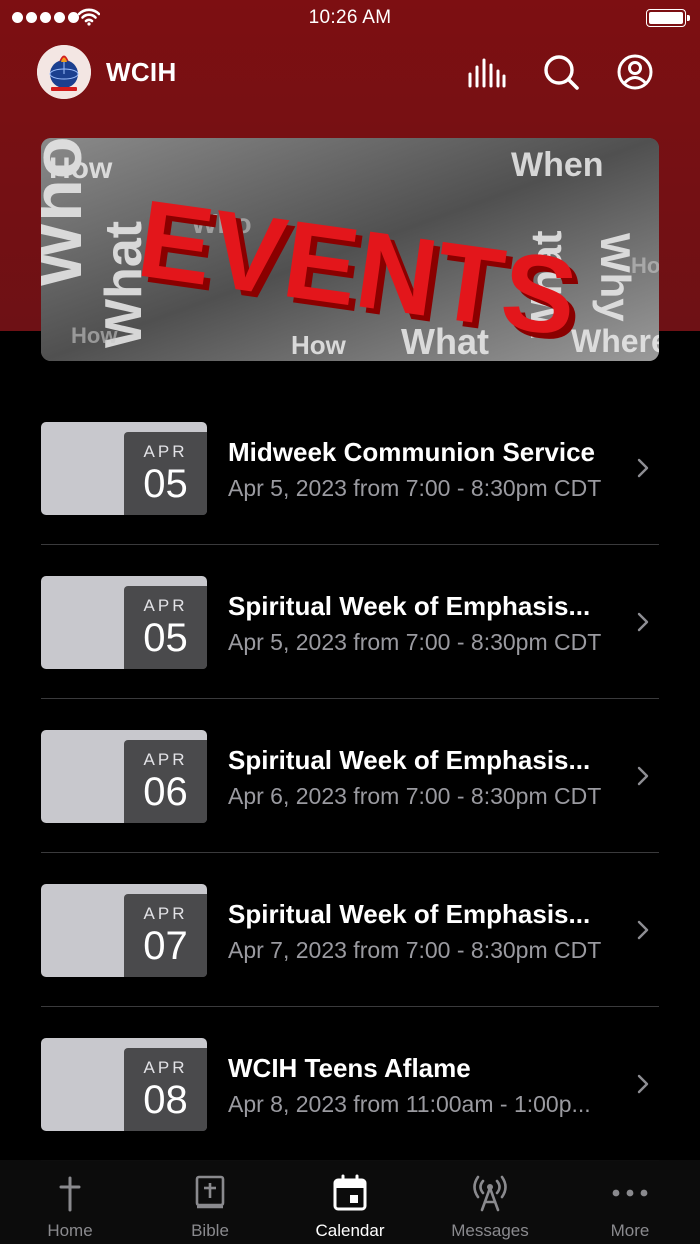 The height and width of the screenshot is (1244, 700). I want to click on tab-more: More, so click(630, 1202).